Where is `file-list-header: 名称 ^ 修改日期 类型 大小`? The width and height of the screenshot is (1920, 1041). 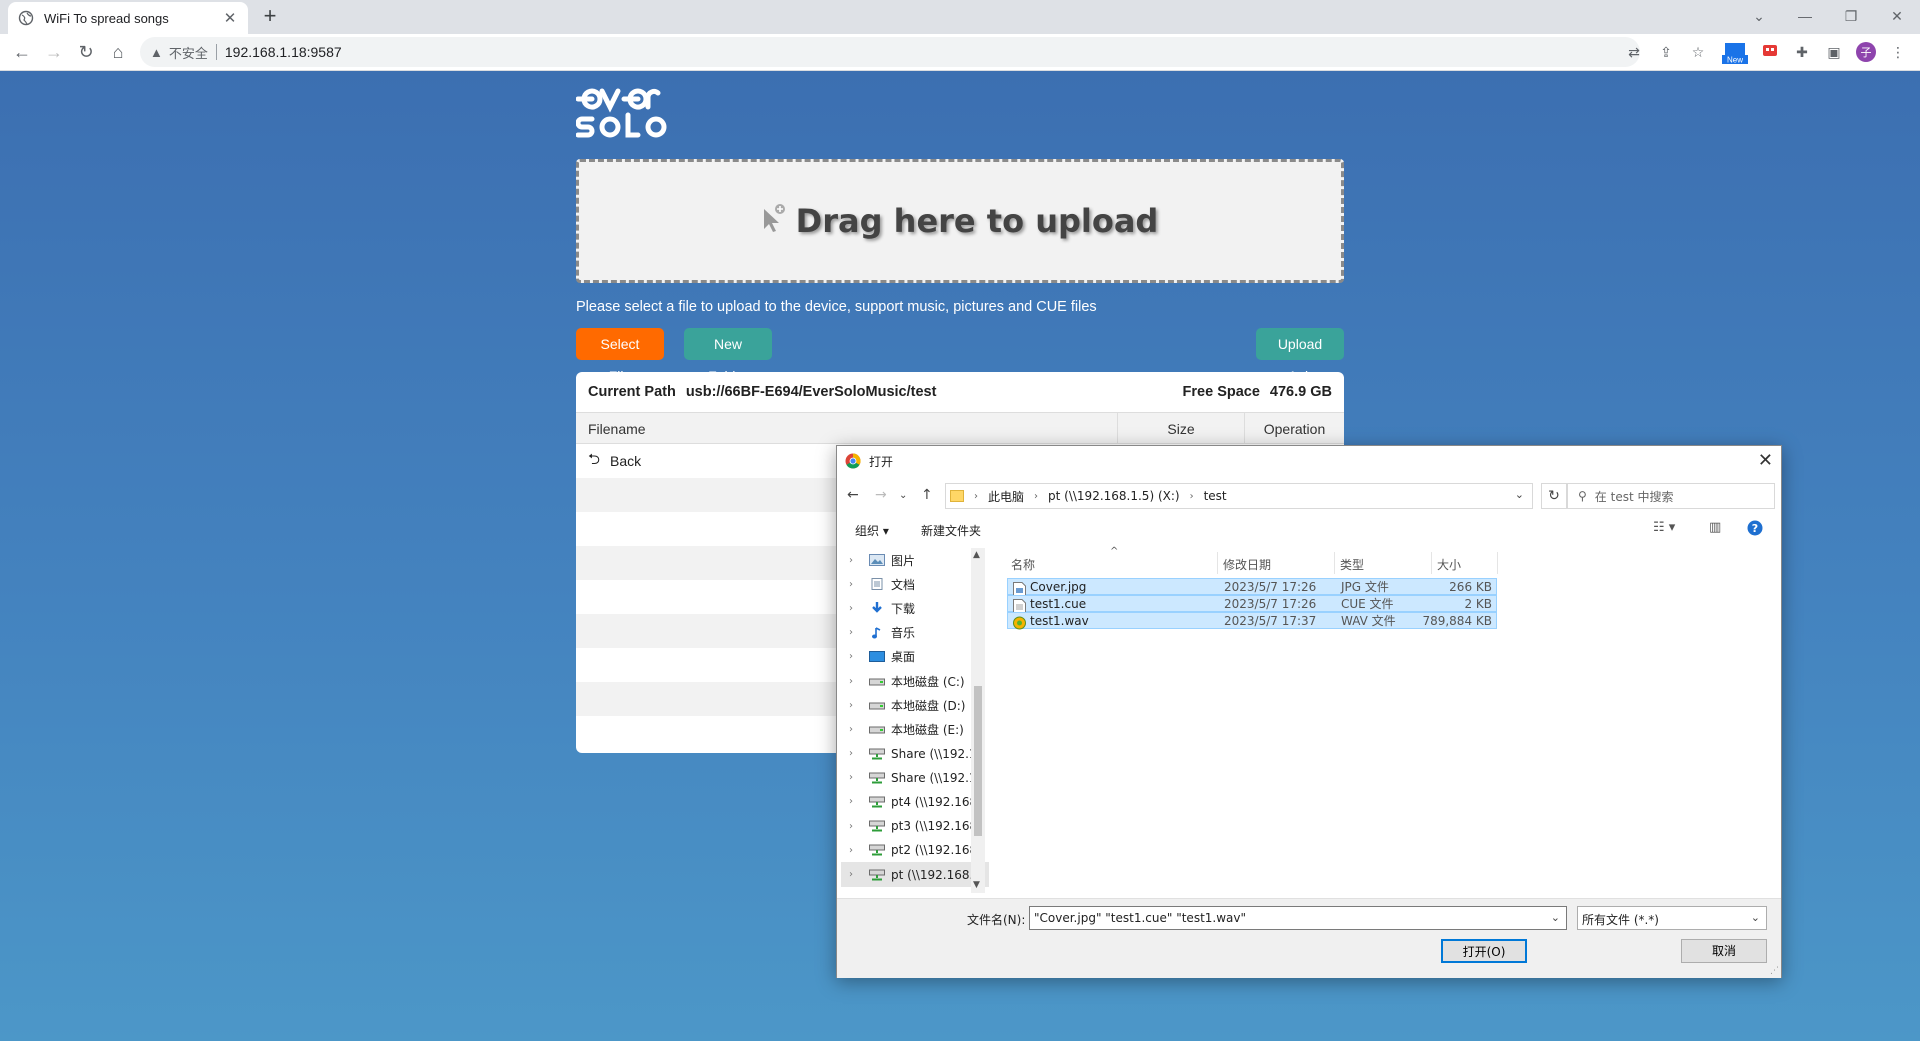
file-list-header: 名称 ^ 修改日期 类型 大小 is located at coordinates (1392, 562).